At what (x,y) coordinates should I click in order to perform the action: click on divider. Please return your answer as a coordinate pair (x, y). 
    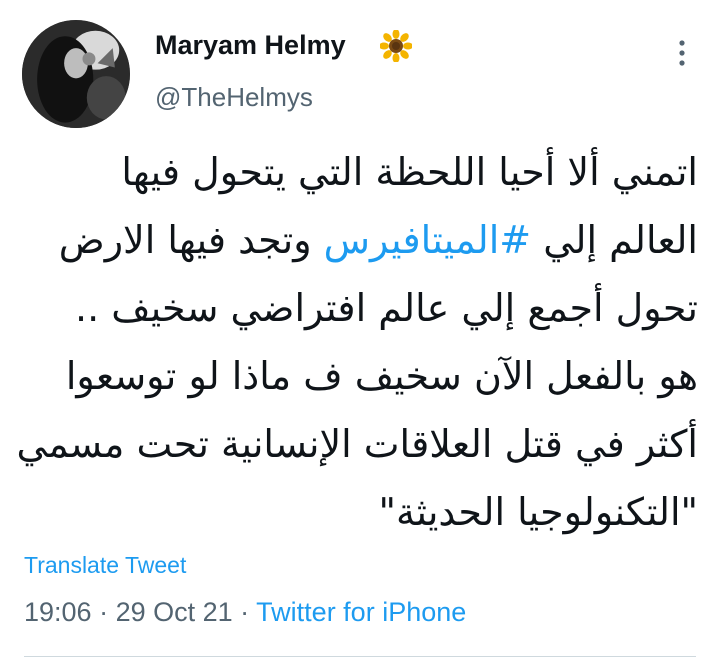
    Looking at the image, I should click on (360, 656).